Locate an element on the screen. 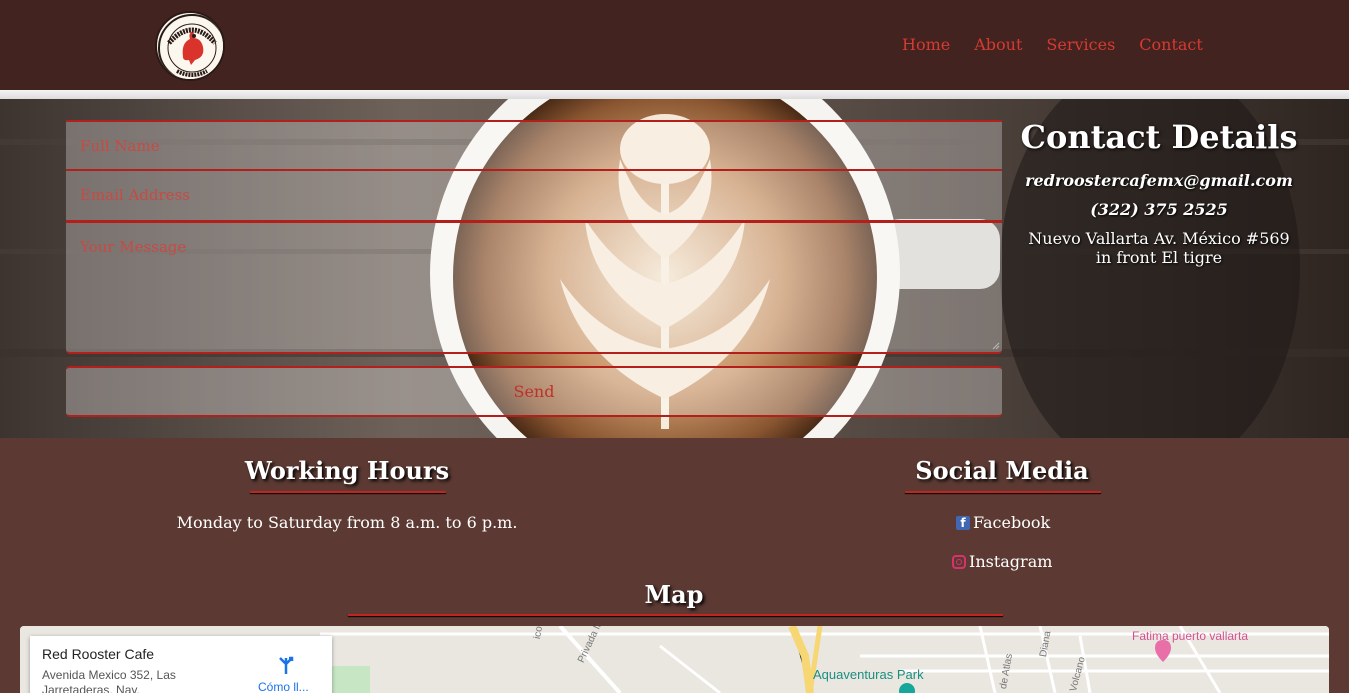  contact-phone: (322) 375 2525 is located at coordinates (1159, 209).